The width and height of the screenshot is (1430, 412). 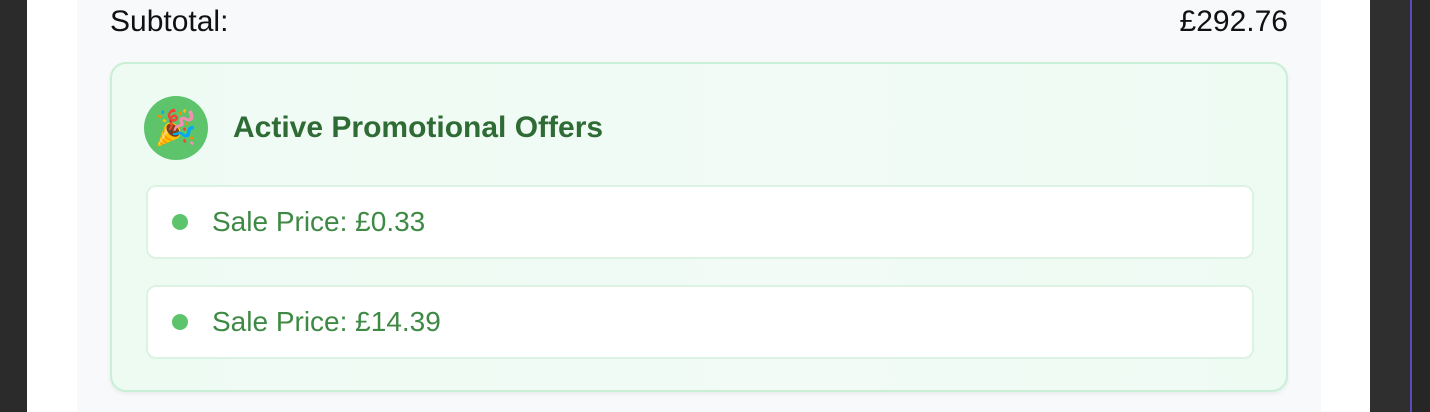 I want to click on offer-label: Sale Price: £0.33, so click(x=319, y=221).